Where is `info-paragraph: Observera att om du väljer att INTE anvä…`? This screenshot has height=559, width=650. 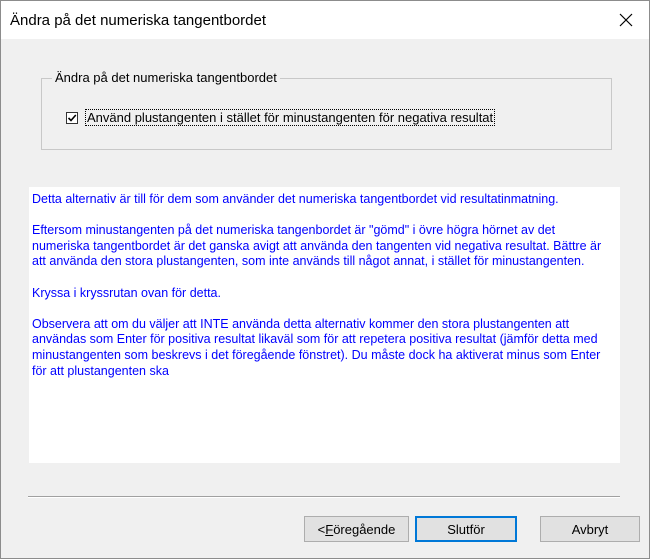 info-paragraph: Observera att om du väljer att INTE anvä… is located at coordinates (316, 347).